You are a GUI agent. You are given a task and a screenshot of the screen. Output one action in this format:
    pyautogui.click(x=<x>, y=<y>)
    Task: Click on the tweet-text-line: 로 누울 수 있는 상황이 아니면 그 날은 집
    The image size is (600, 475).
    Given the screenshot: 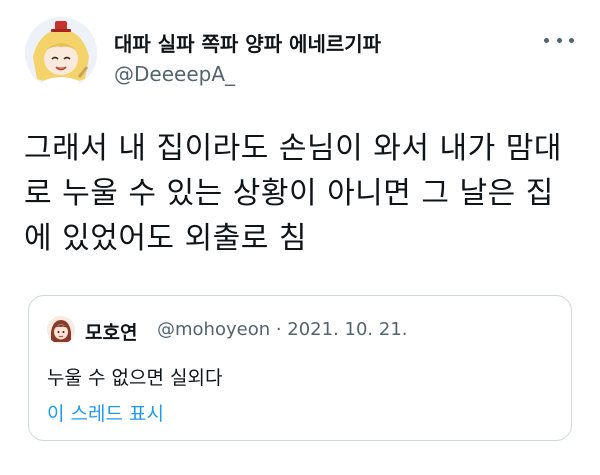 What is the action you would take?
    pyautogui.click(x=289, y=193)
    